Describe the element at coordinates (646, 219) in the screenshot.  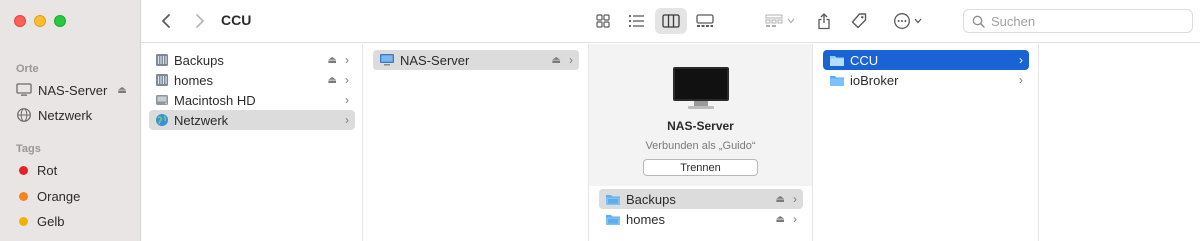
I see `item-label: homes` at that location.